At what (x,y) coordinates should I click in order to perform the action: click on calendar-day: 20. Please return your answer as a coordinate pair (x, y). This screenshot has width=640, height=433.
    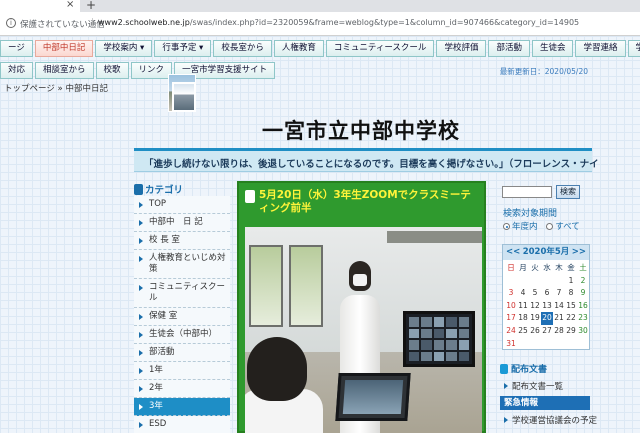
    Looking at the image, I should click on (547, 318).